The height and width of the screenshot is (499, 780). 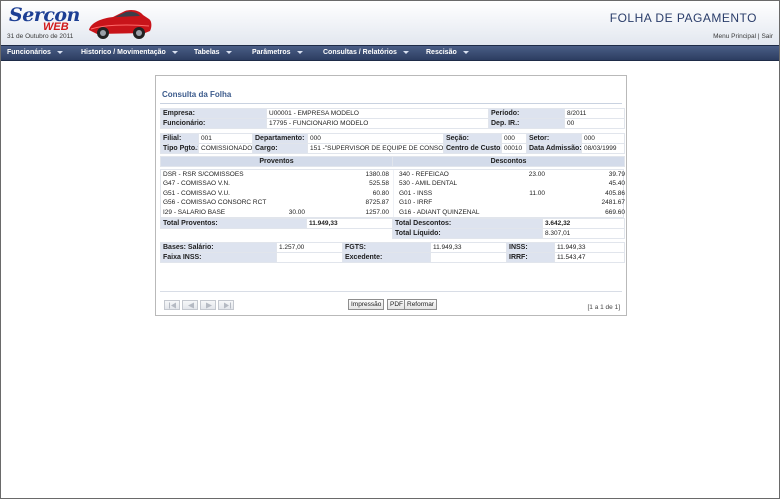 What do you see at coordinates (172, 305) in the screenshot?
I see `first-page-button` at bounding box center [172, 305].